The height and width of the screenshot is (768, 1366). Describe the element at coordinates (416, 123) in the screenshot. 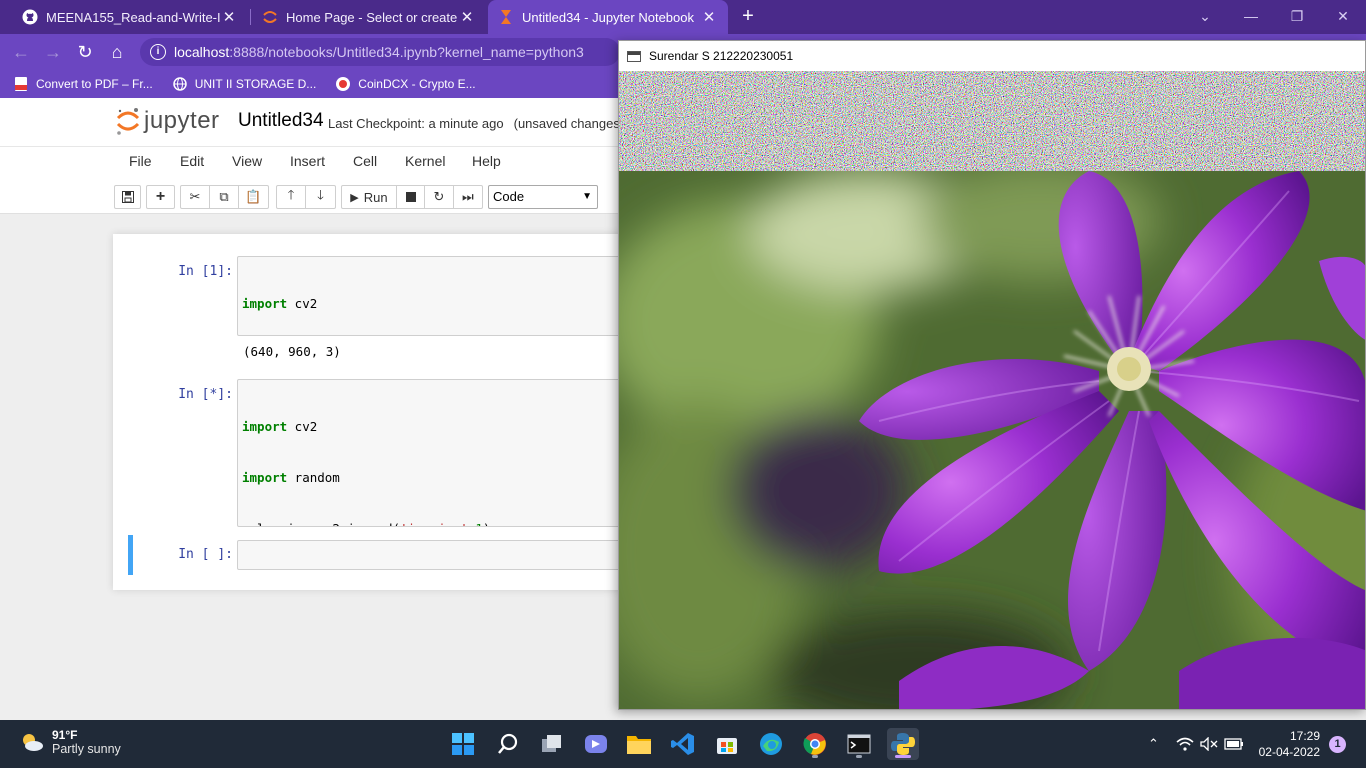

I see `checkpoint-text: Last Checkpoint: a minute ago` at that location.